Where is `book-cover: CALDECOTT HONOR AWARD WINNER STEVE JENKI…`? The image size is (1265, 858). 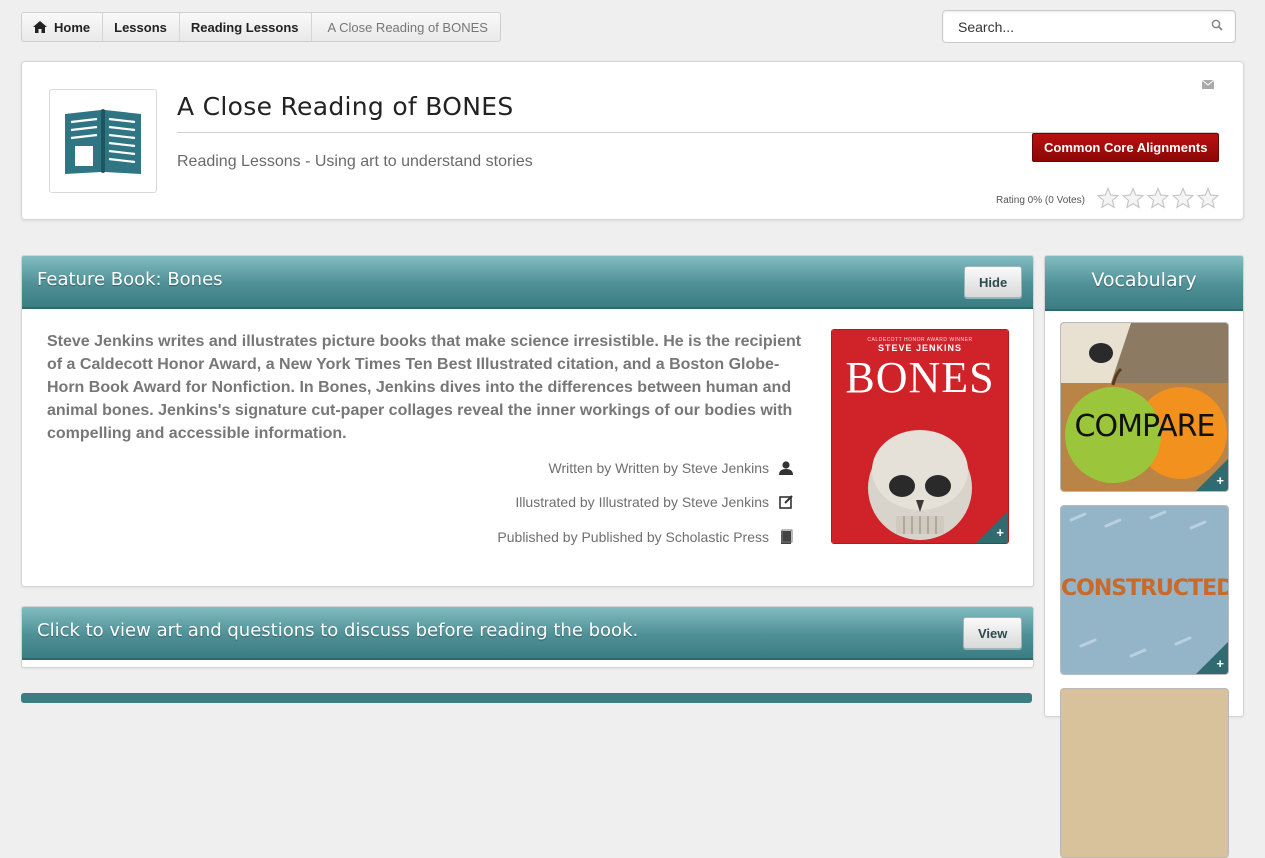 book-cover: CALDECOTT HONOR AWARD WINNER STEVE JENKI… is located at coordinates (920, 436).